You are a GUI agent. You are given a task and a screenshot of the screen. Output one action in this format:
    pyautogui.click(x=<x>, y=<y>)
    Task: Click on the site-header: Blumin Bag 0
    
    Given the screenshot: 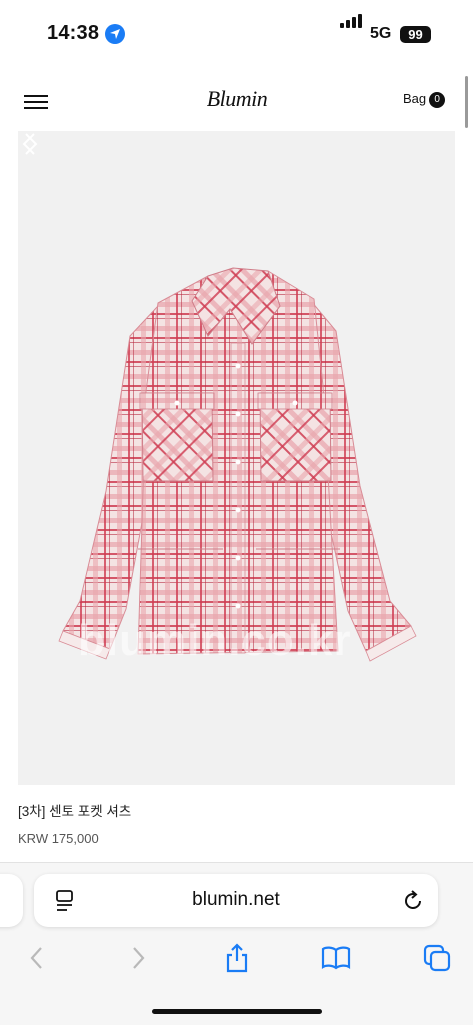 What is the action you would take?
    pyautogui.click(x=236, y=100)
    